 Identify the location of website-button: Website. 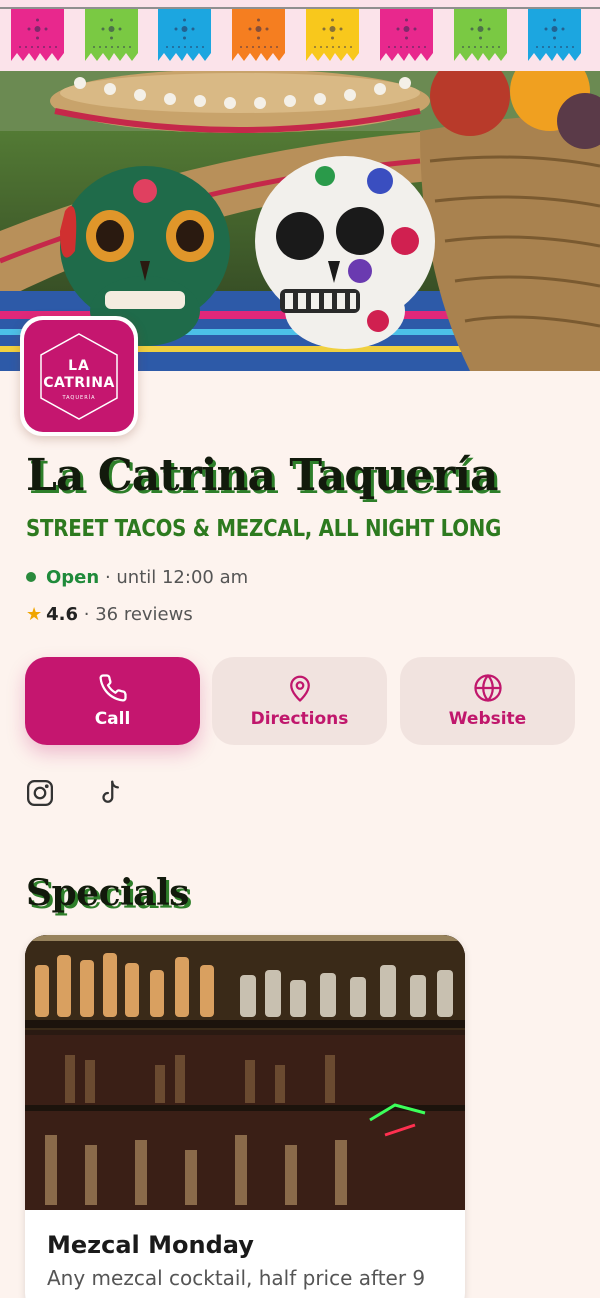
(487, 701).